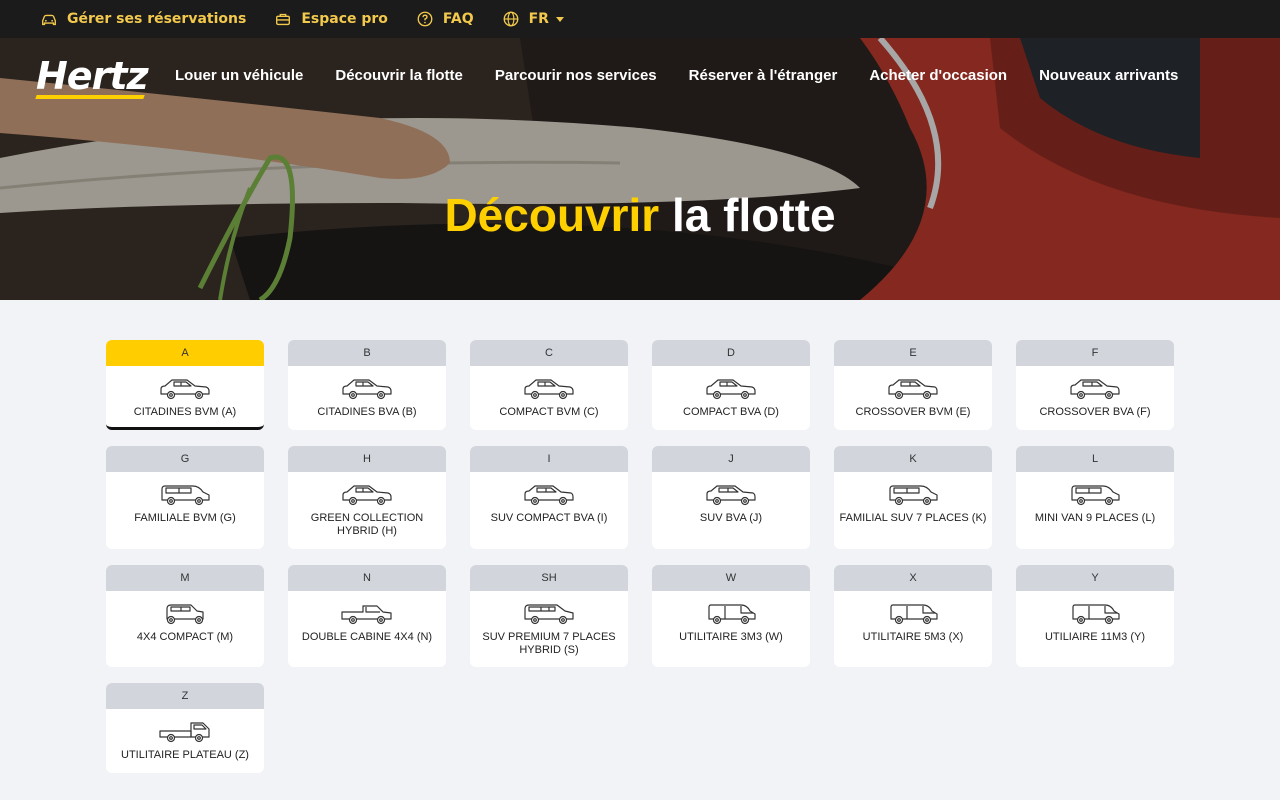  I want to click on fleet-card-f: F CROSSOVER BVA (F), so click(1095, 385).